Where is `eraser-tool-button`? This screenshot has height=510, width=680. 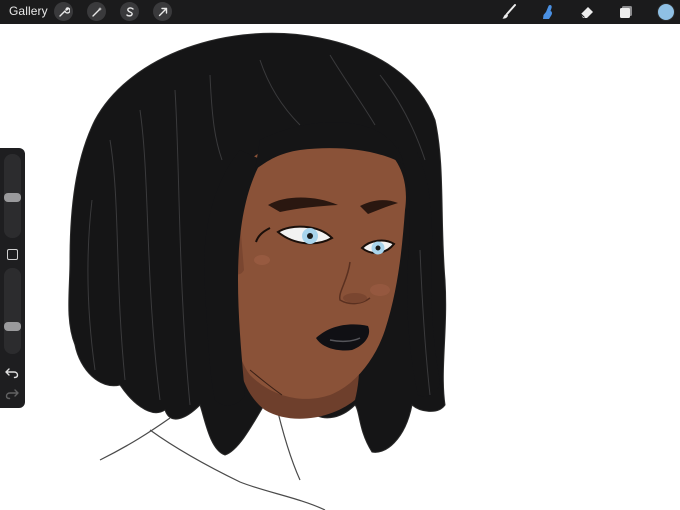
eraser-tool-button is located at coordinates (587, 12).